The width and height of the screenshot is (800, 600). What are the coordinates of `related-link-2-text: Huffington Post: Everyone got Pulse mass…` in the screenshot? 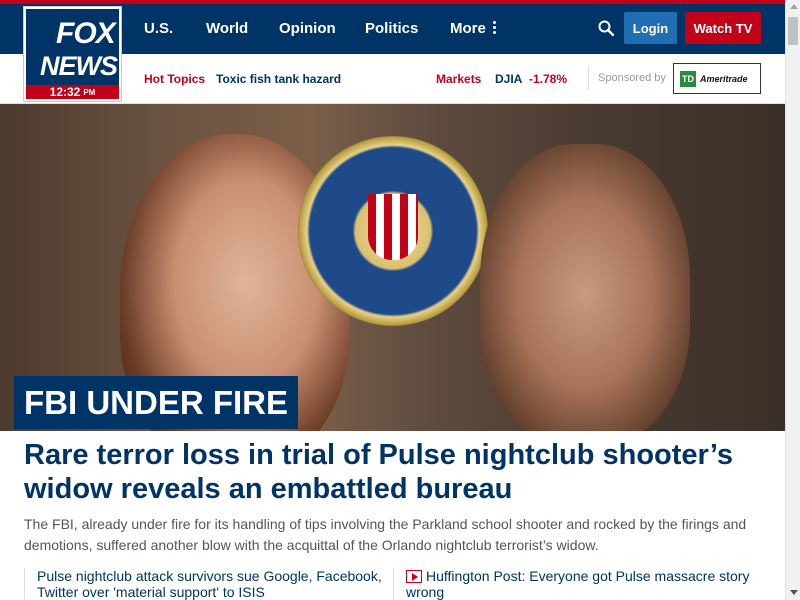 It's located at (577, 584).